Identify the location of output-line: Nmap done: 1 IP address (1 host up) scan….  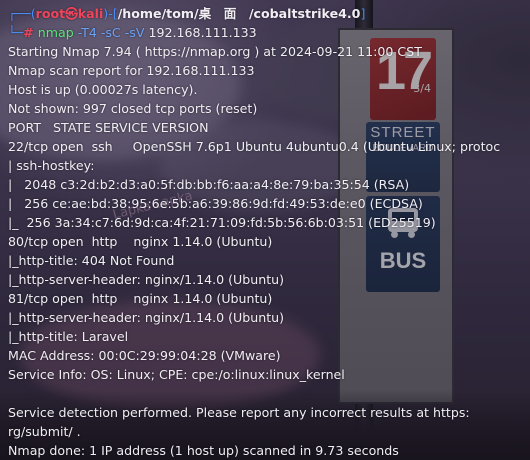
(203, 450).